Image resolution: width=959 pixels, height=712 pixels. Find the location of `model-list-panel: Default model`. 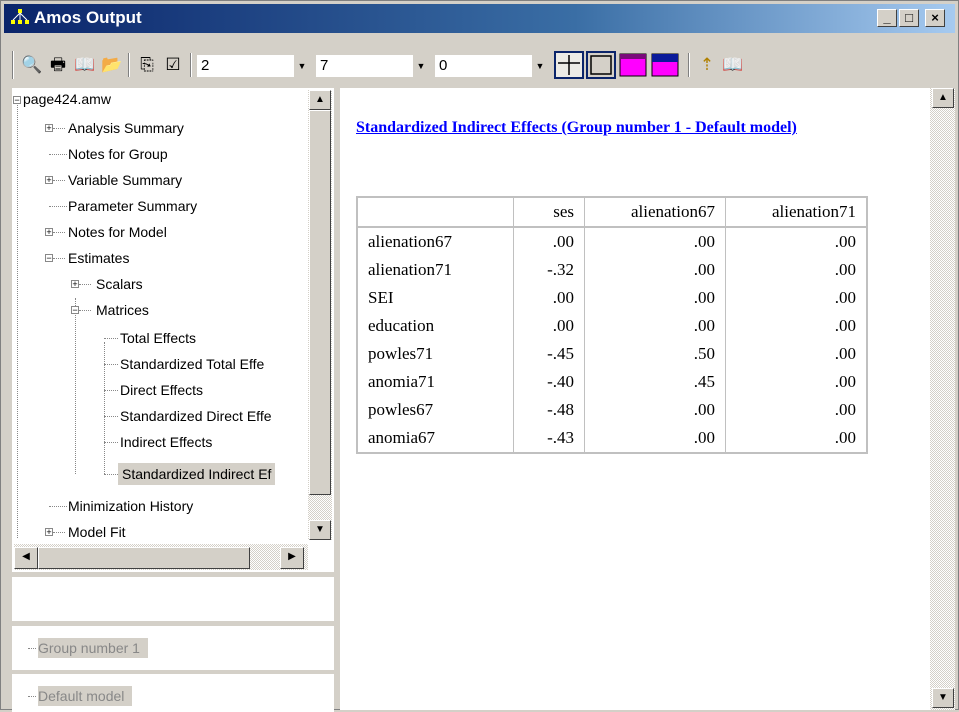

model-list-panel: Default model is located at coordinates (173, 693).